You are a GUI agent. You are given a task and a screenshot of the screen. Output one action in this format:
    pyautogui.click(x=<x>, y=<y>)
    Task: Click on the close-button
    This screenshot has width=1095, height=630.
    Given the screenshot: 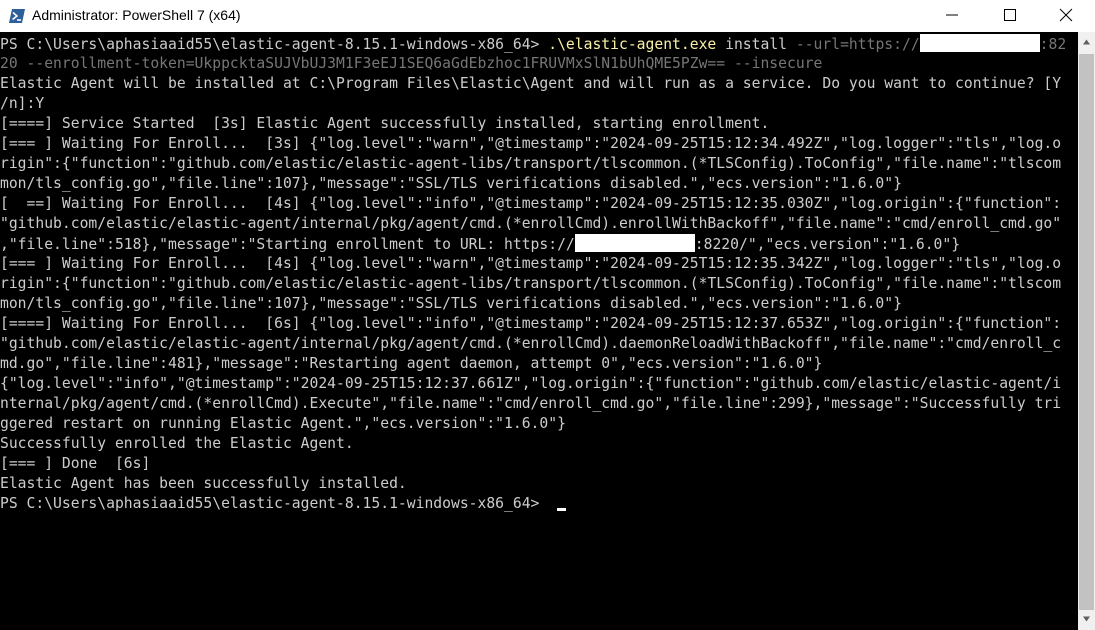 What is the action you would take?
    pyautogui.click(x=1066, y=15)
    